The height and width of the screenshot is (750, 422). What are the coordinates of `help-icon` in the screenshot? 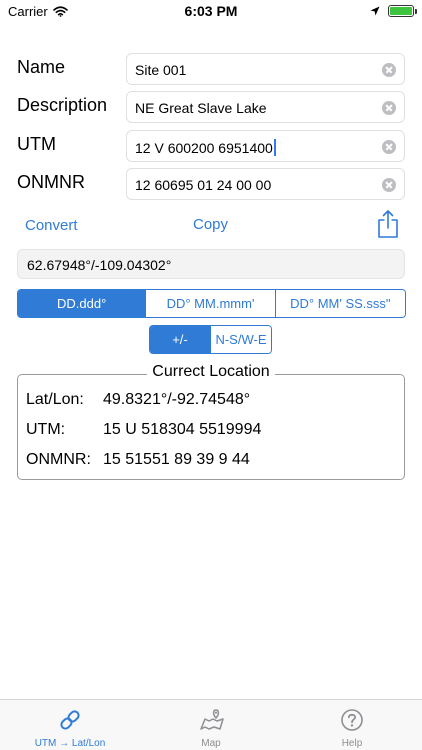 It's located at (352, 720).